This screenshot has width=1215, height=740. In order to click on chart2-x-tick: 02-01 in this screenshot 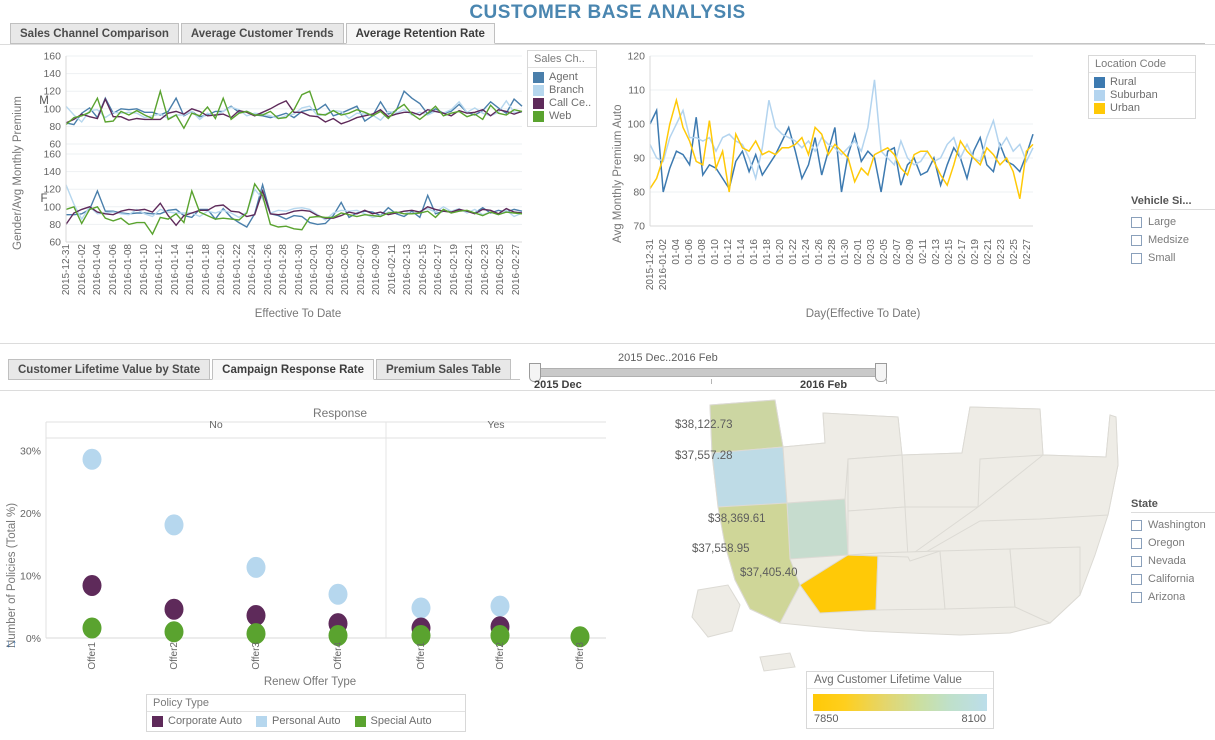, I will do `click(858, 252)`.